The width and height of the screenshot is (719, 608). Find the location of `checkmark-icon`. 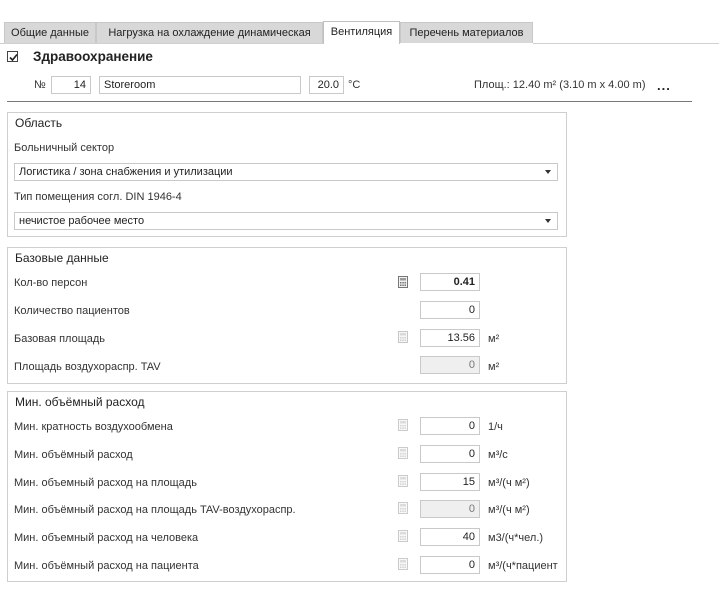

checkmark-icon is located at coordinates (13, 57).